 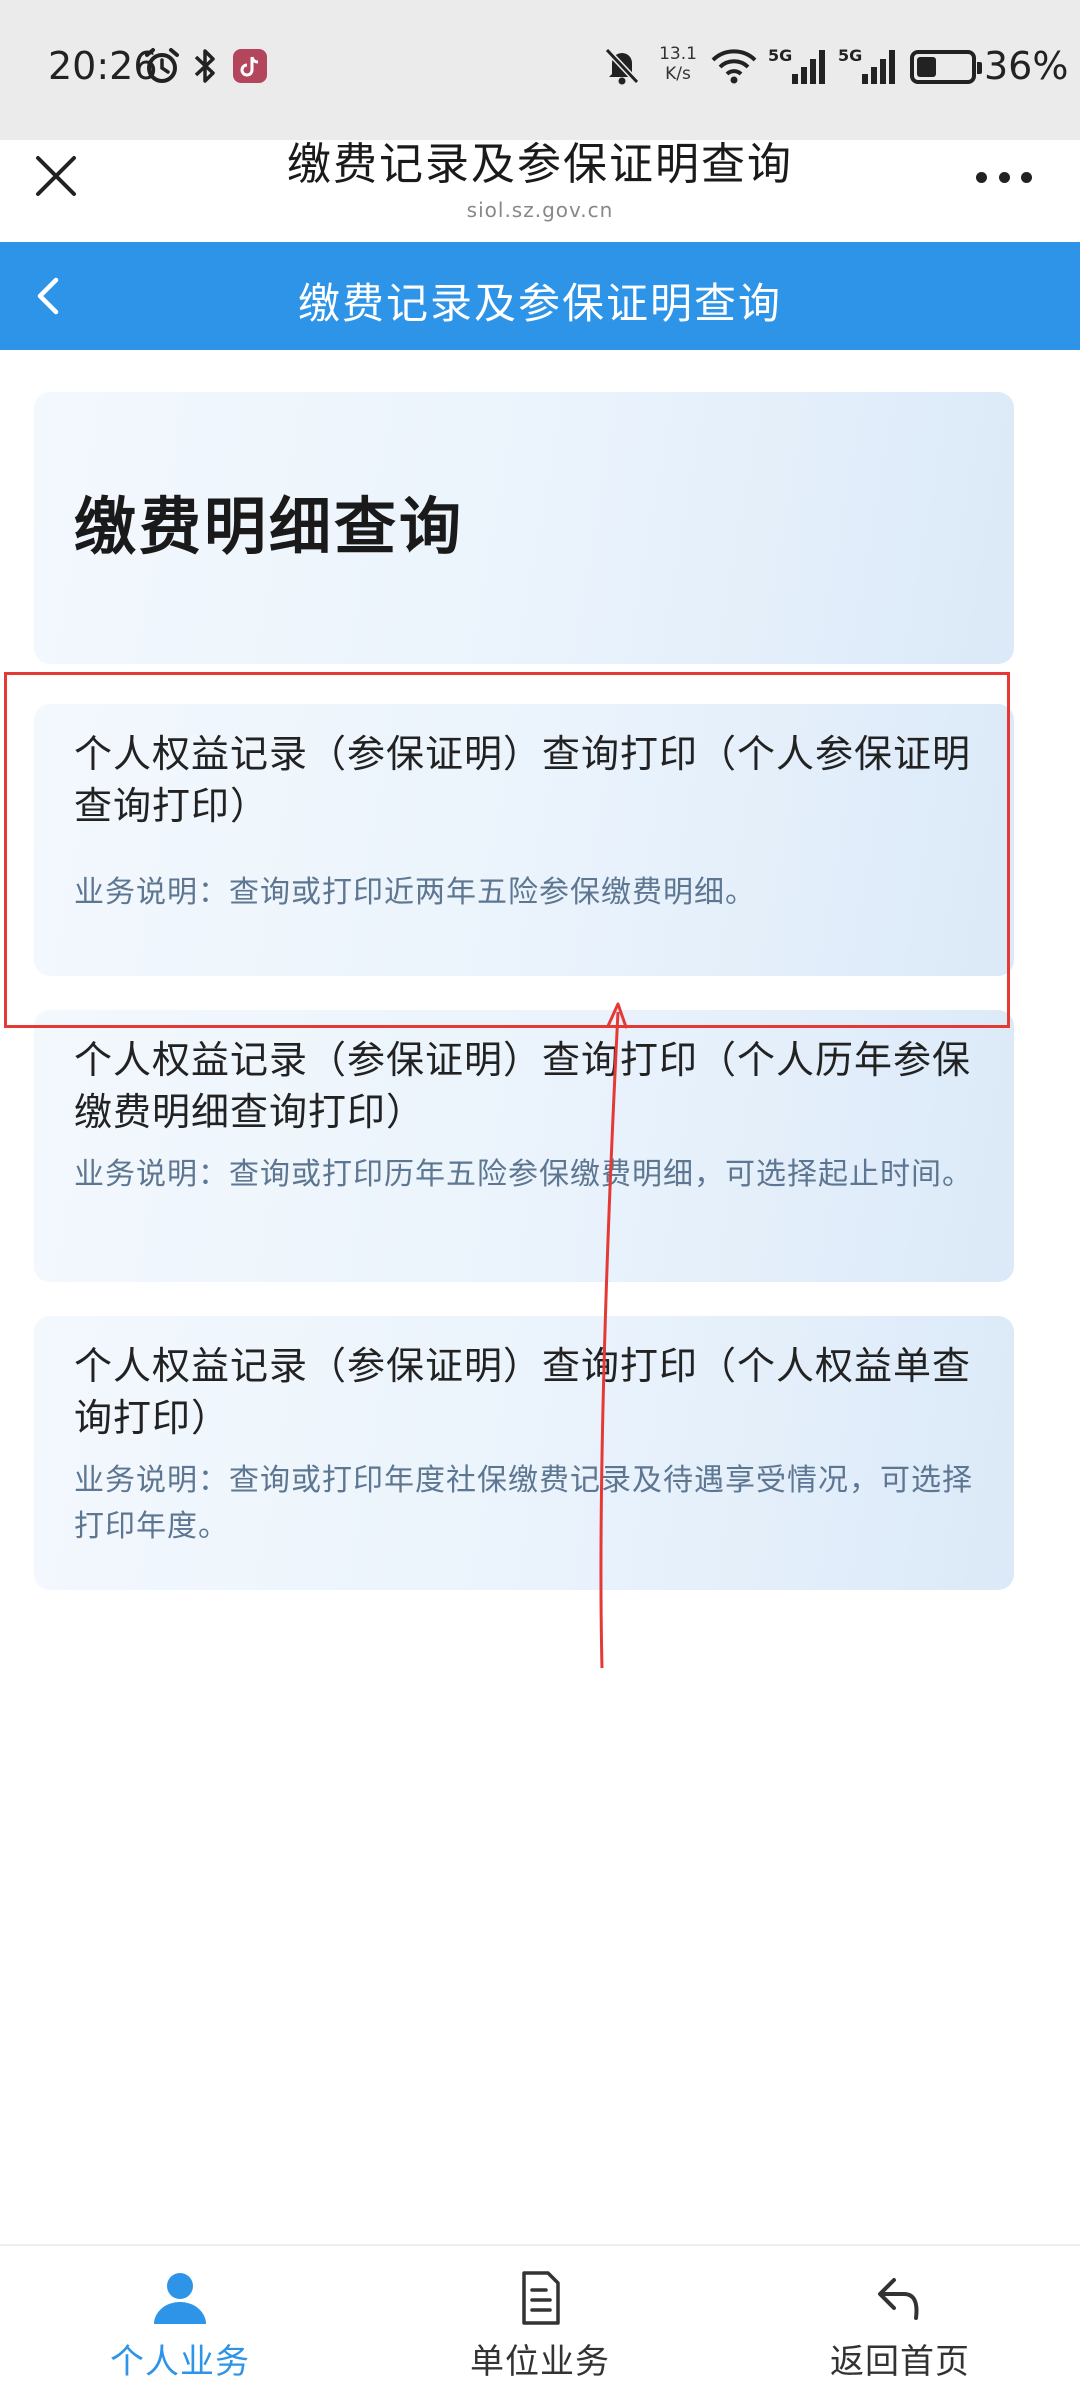 What do you see at coordinates (540, 2326) in the screenshot?
I see `bottom-nav-unit: 单位业务` at bounding box center [540, 2326].